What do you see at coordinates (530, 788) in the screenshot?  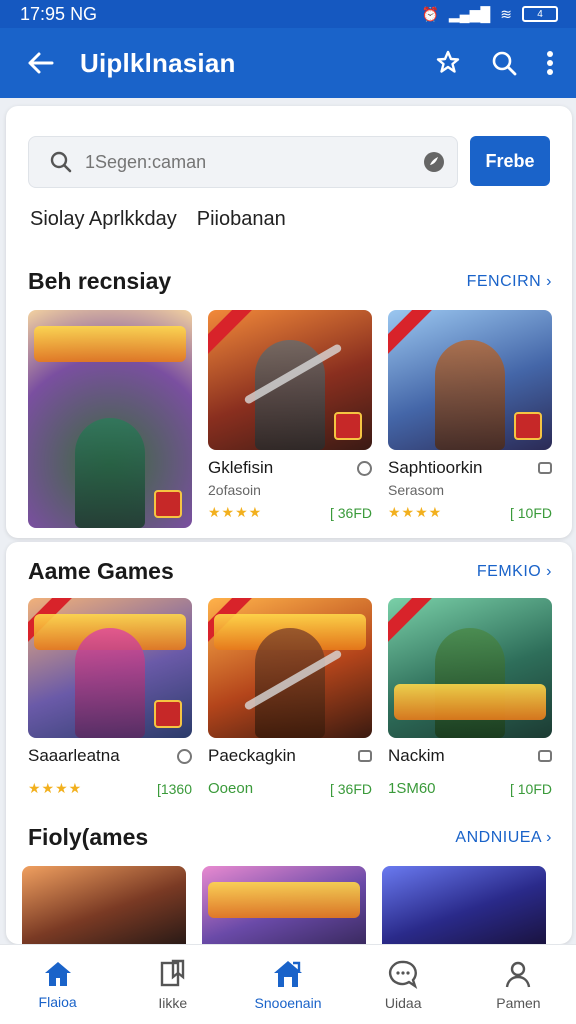 I see `game-price: [ 10FD` at bounding box center [530, 788].